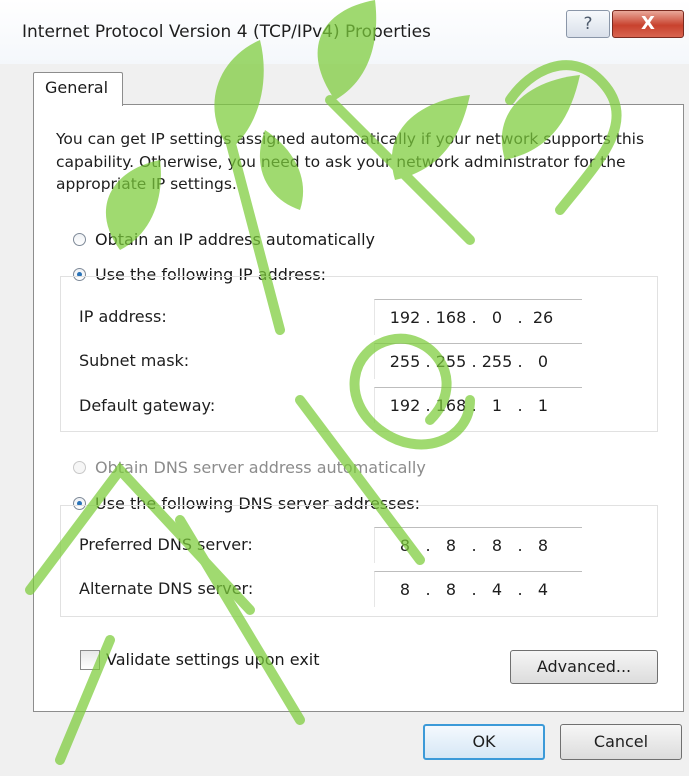  Describe the element at coordinates (147, 405) in the screenshot. I see `default-gateway-label: Default gateway:` at that location.